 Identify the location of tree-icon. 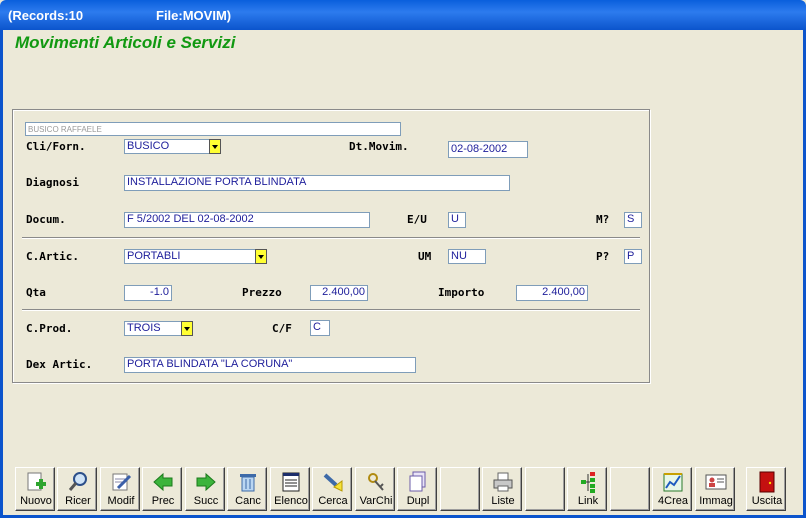
(588, 482).